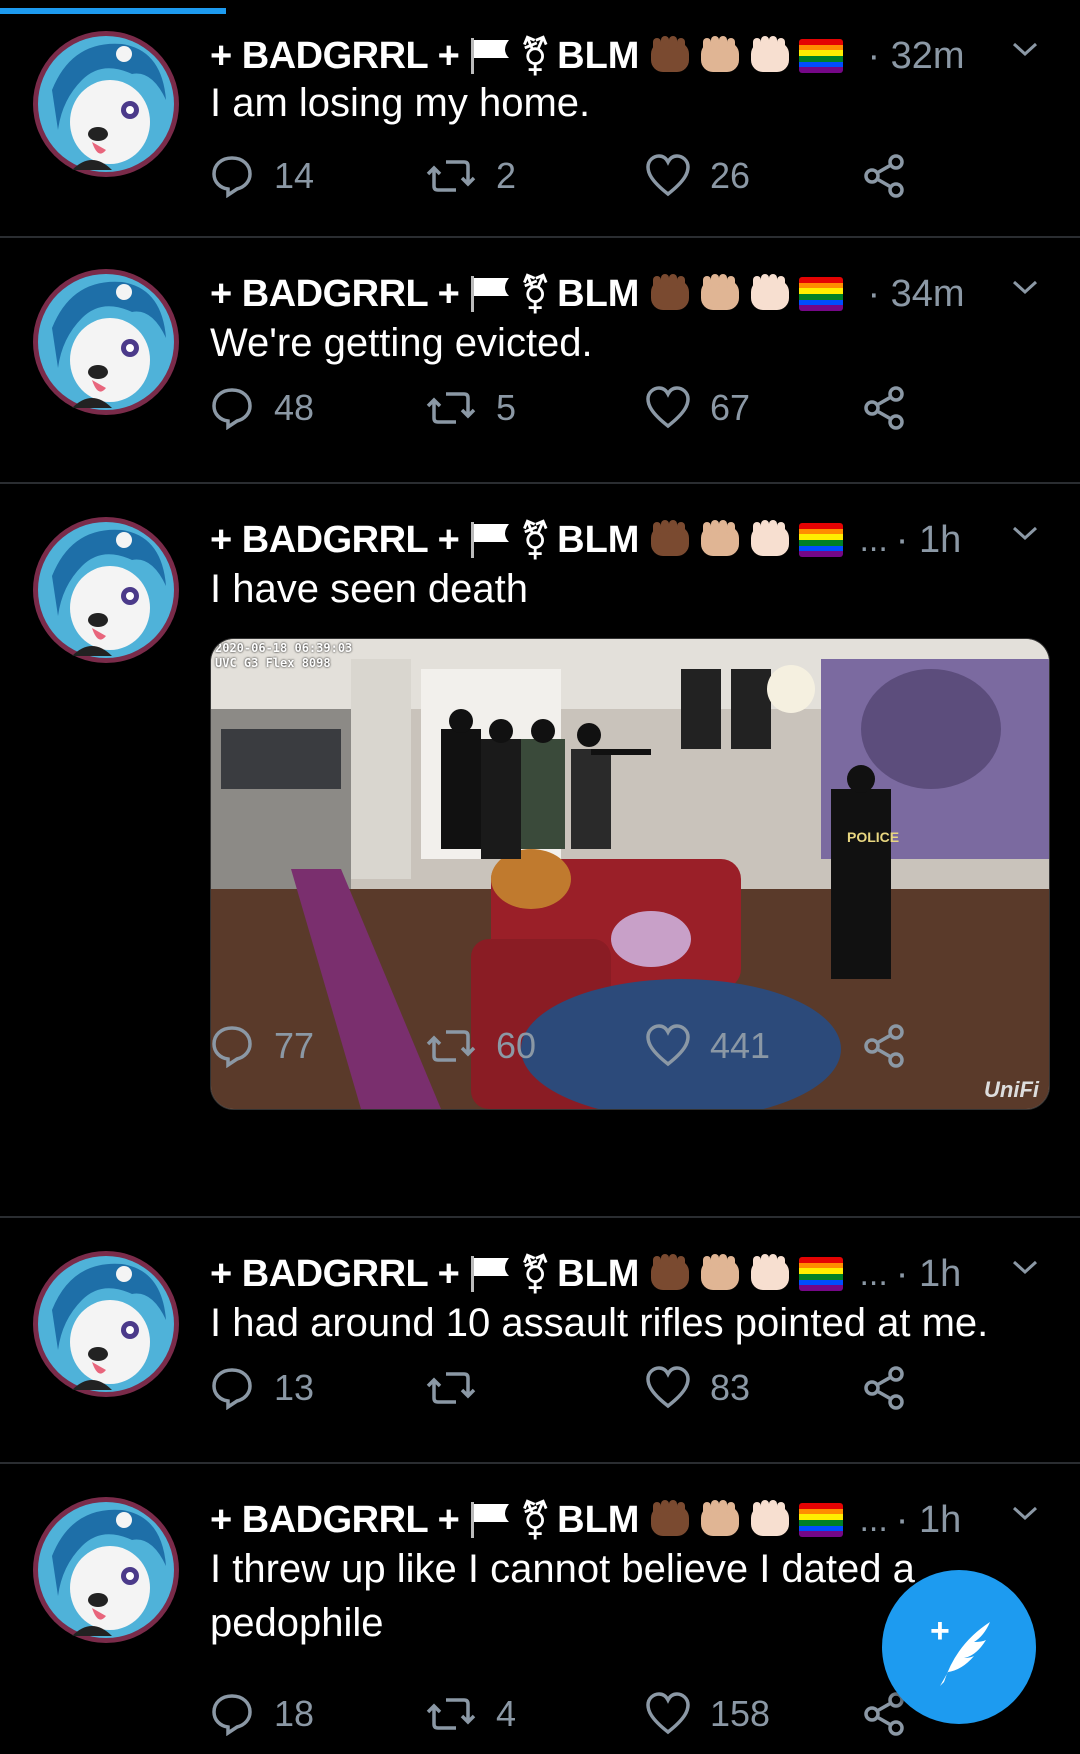 The height and width of the screenshot is (1754, 1080). What do you see at coordinates (873, 837) in the screenshot?
I see `police-vest-label: POLICE` at bounding box center [873, 837].